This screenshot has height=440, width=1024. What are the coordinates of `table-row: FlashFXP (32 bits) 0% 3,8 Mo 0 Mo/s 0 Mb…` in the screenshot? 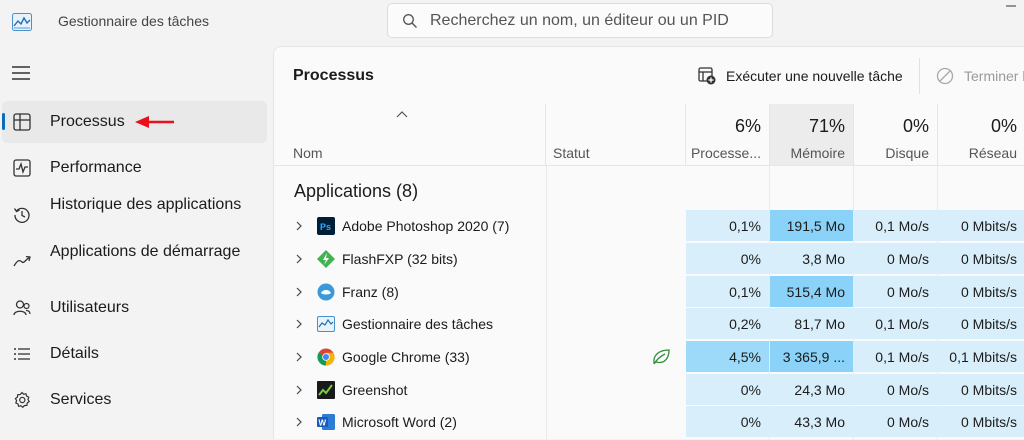 It's located at (649, 259).